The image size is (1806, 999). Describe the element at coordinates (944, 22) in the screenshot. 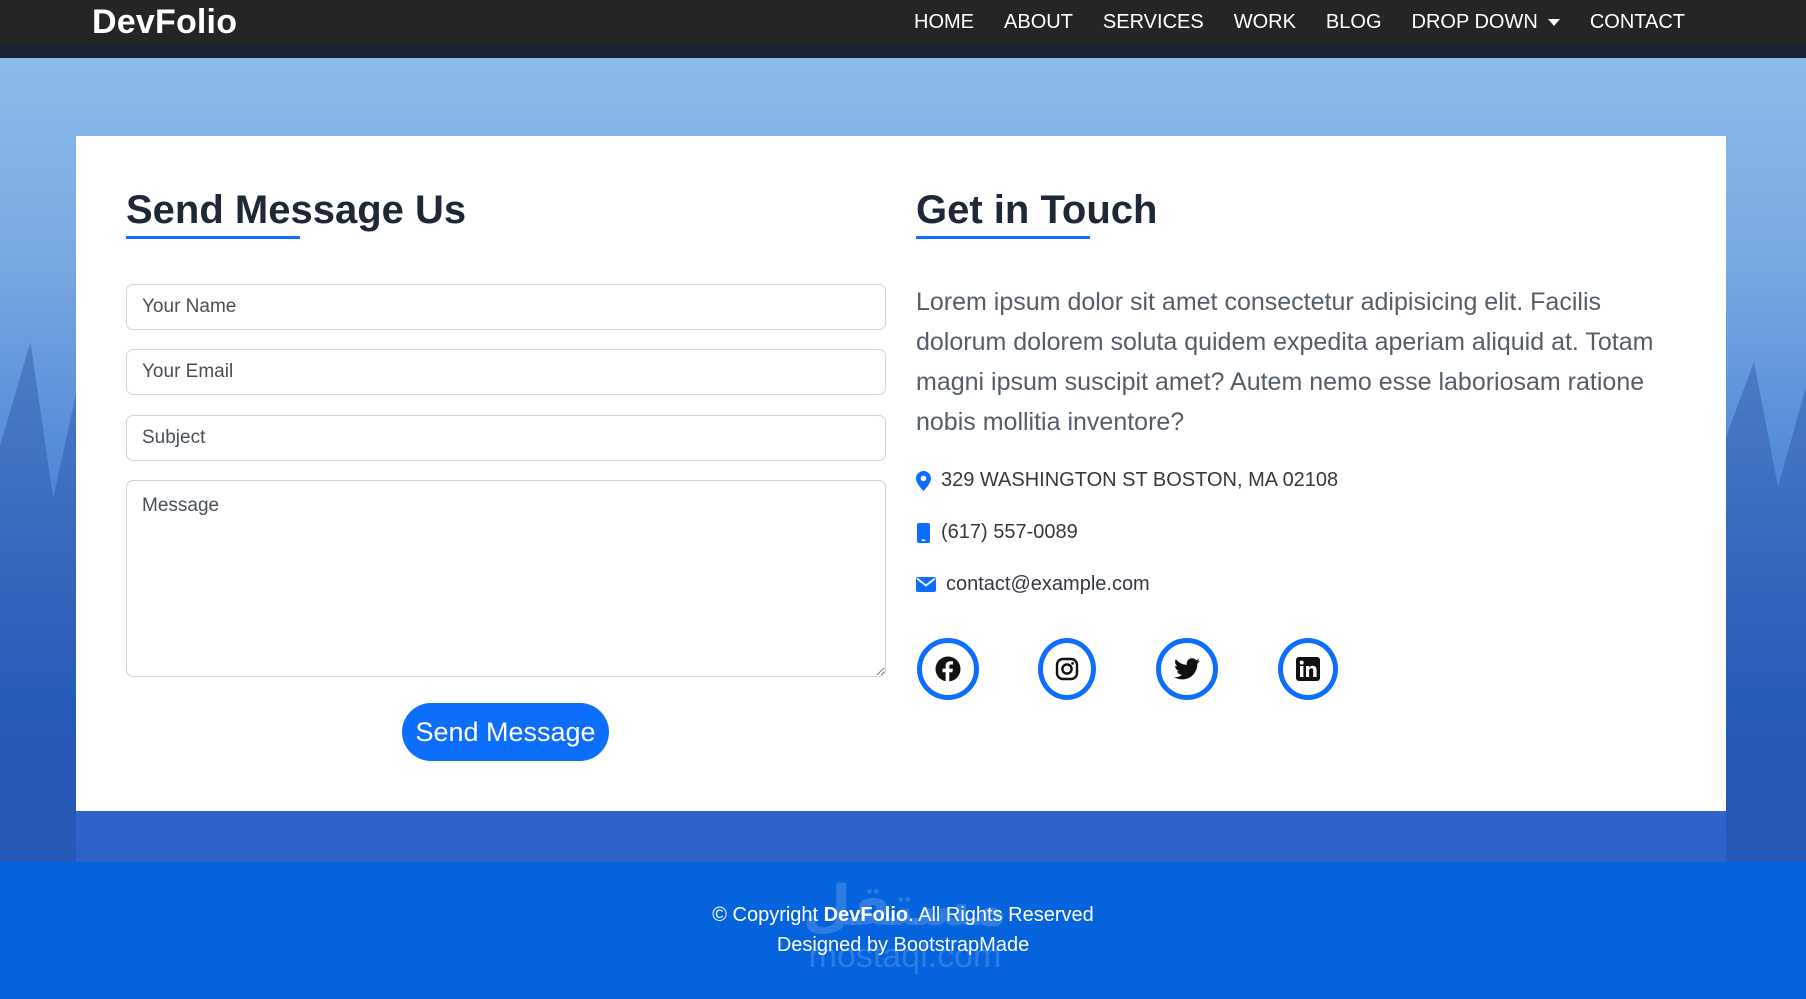

I see `nav-home: HOME` at that location.